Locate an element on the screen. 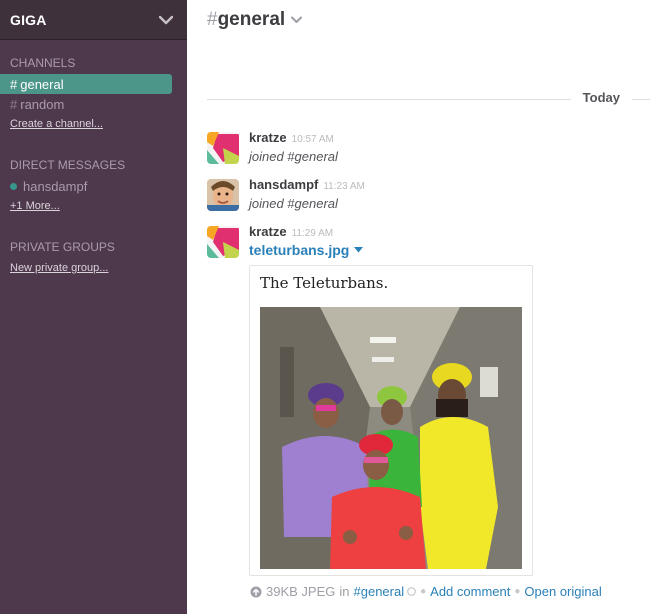 Image resolution: width=650 pixels, height=614 pixels. channel-title: #general is located at coordinates (246, 20).